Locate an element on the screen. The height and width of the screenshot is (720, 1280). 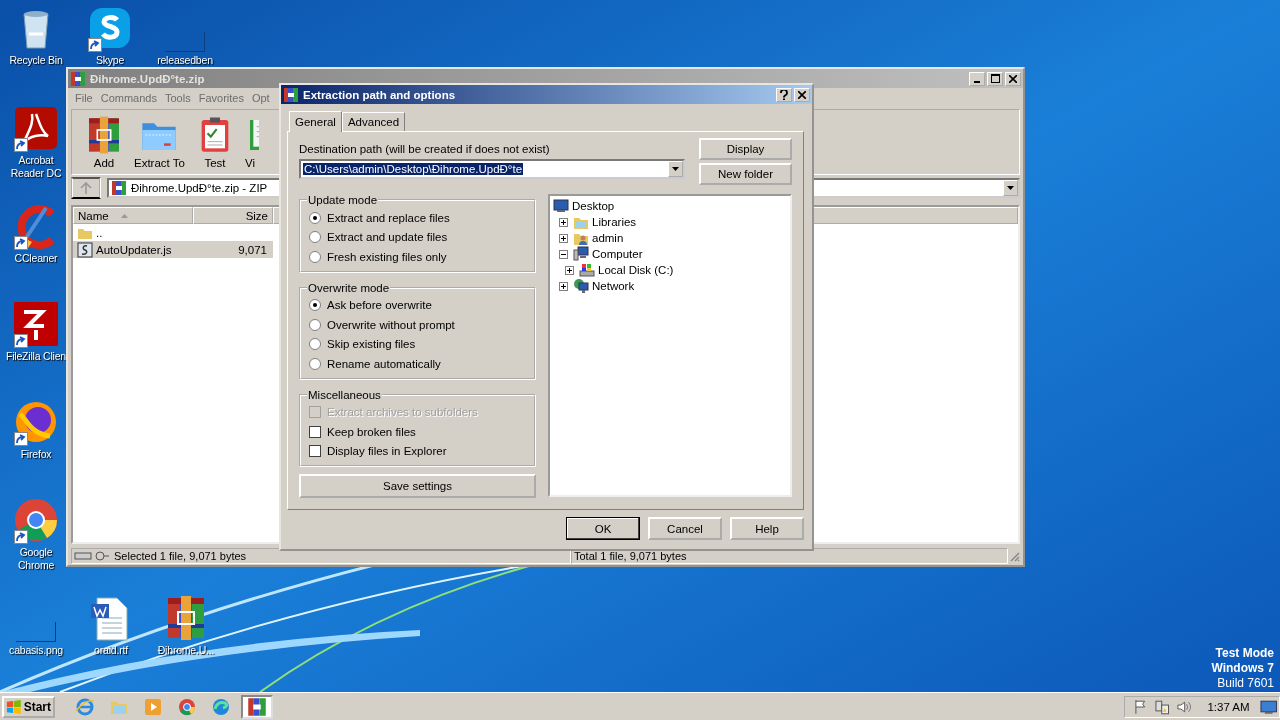
up-arrow-icon is located at coordinates (86, 188).